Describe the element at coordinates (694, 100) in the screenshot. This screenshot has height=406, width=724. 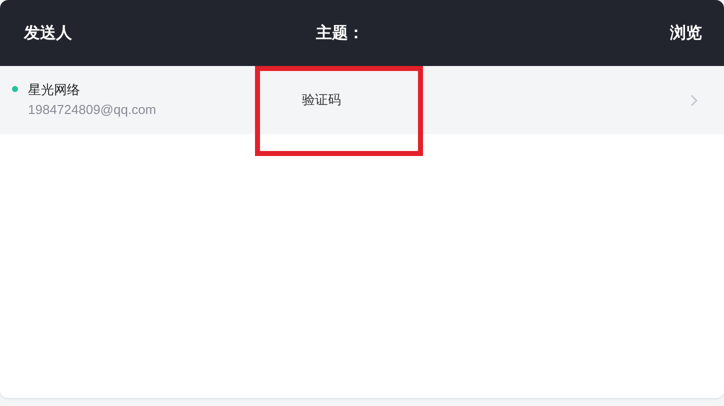
I see `chevron-right-icon` at that location.